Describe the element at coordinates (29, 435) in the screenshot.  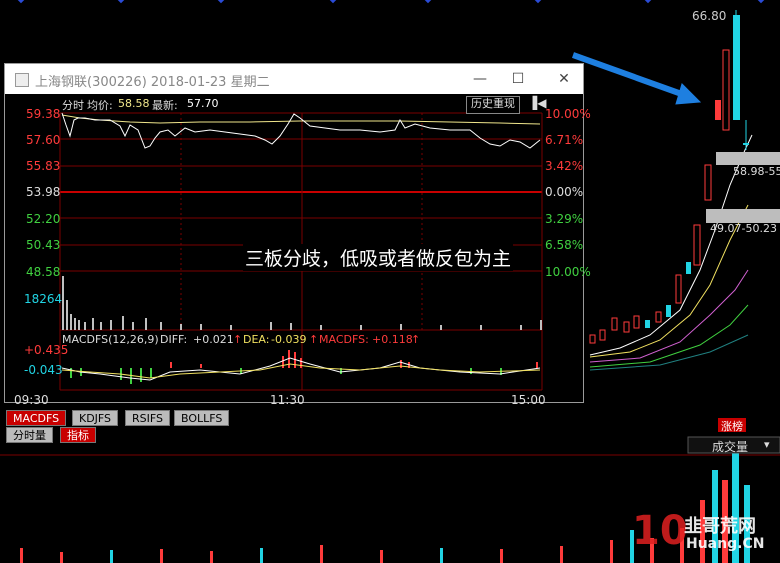
I see `tab-volume: 分时量` at that location.